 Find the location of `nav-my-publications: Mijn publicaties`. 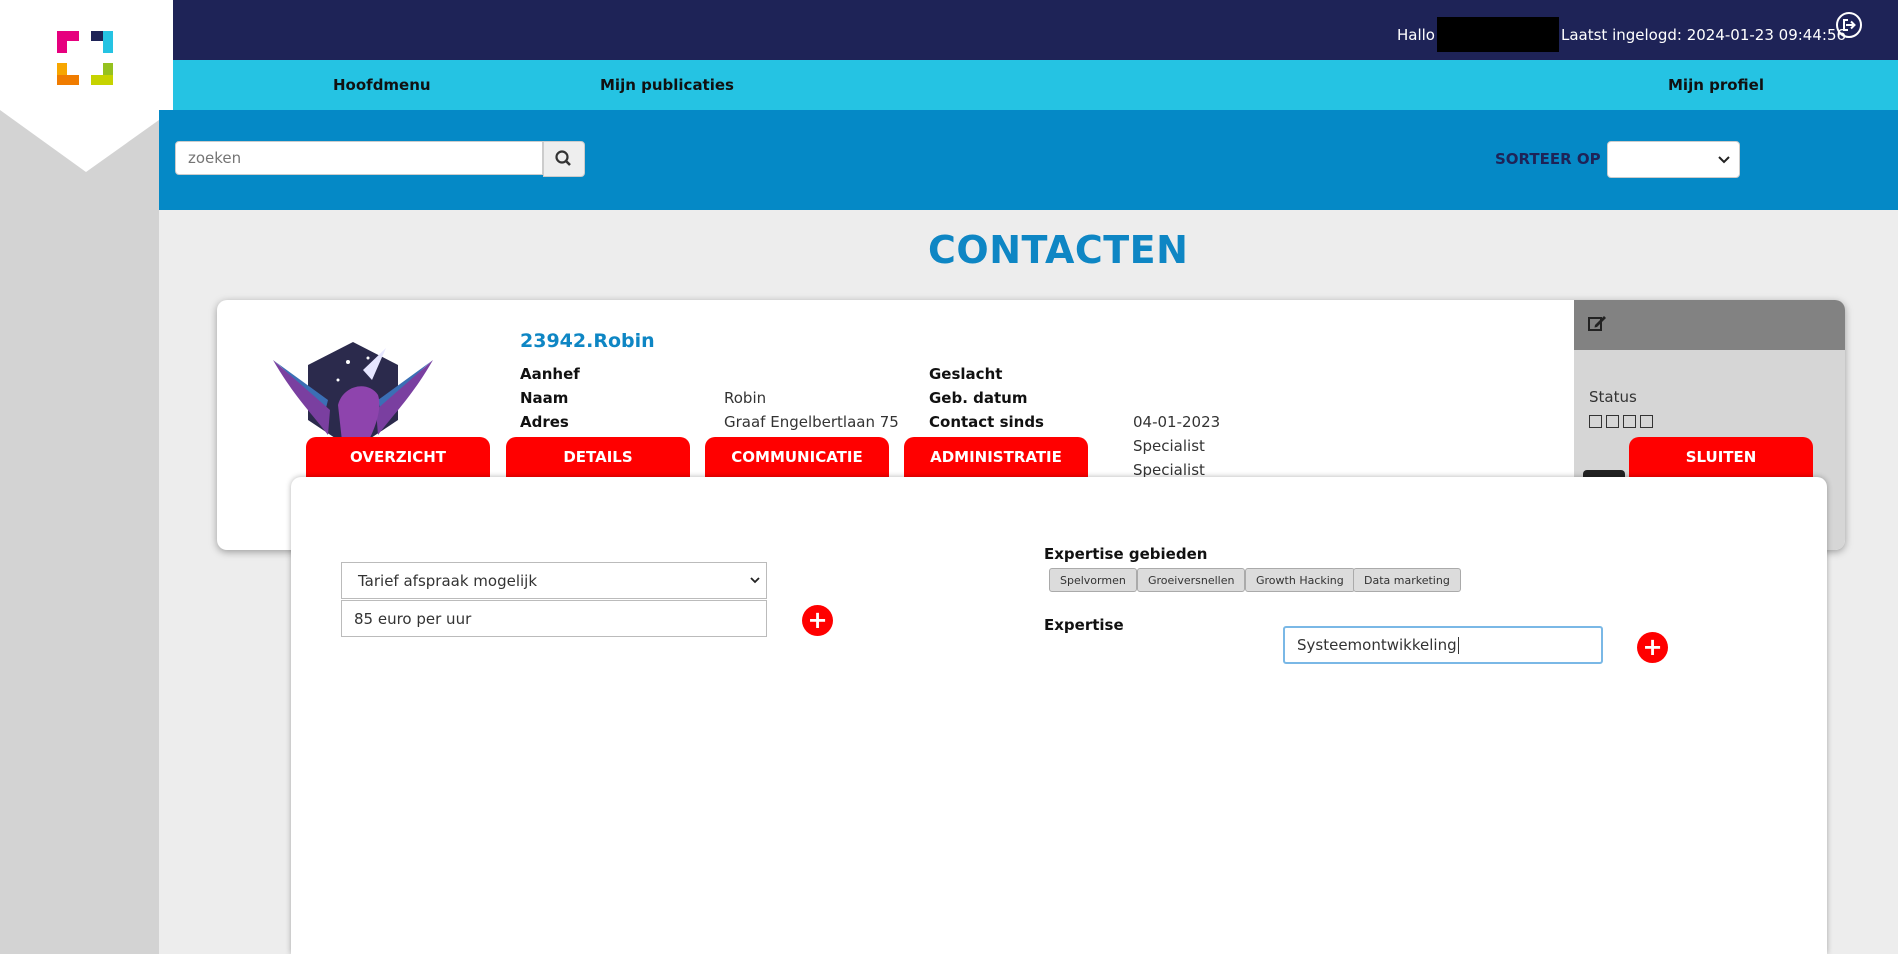

nav-my-publications: Mijn publicaties is located at coordinates (667, 85).